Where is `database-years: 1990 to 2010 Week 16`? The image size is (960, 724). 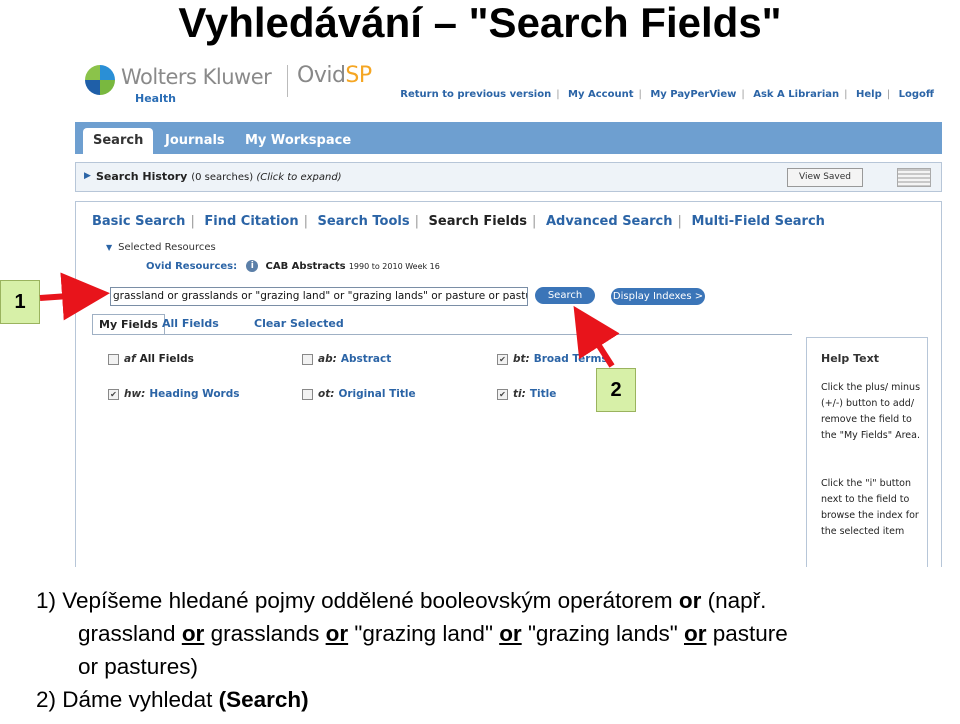 database-years: 1990 to 2010 Week 16 is located at coordinates (394, 266).